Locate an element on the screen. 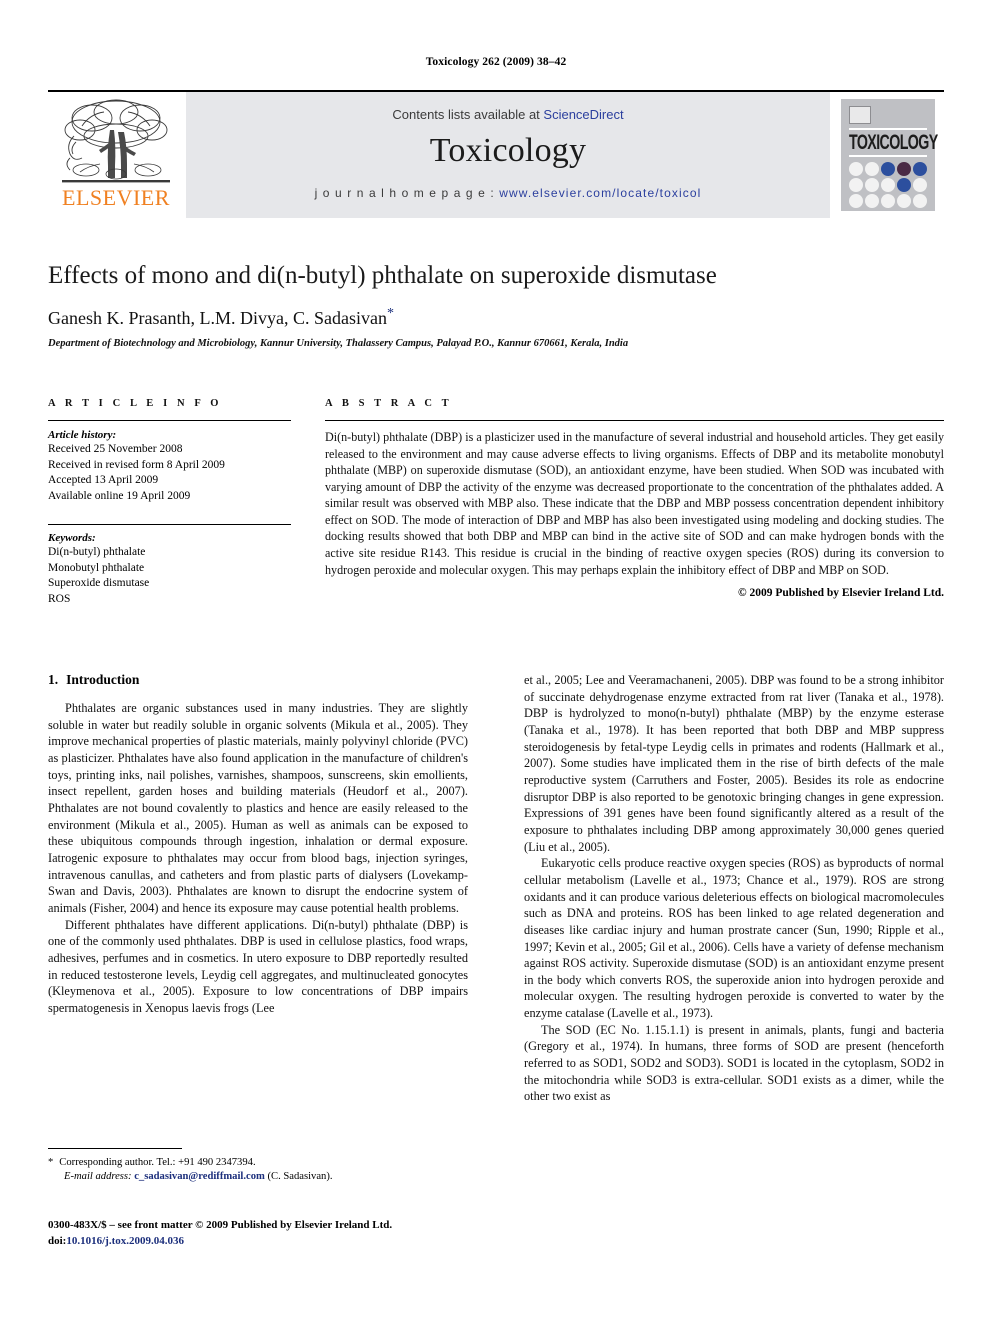  email-address-link: c_sadasivan@rediffmail.com is located at coordinates (199, 1176).